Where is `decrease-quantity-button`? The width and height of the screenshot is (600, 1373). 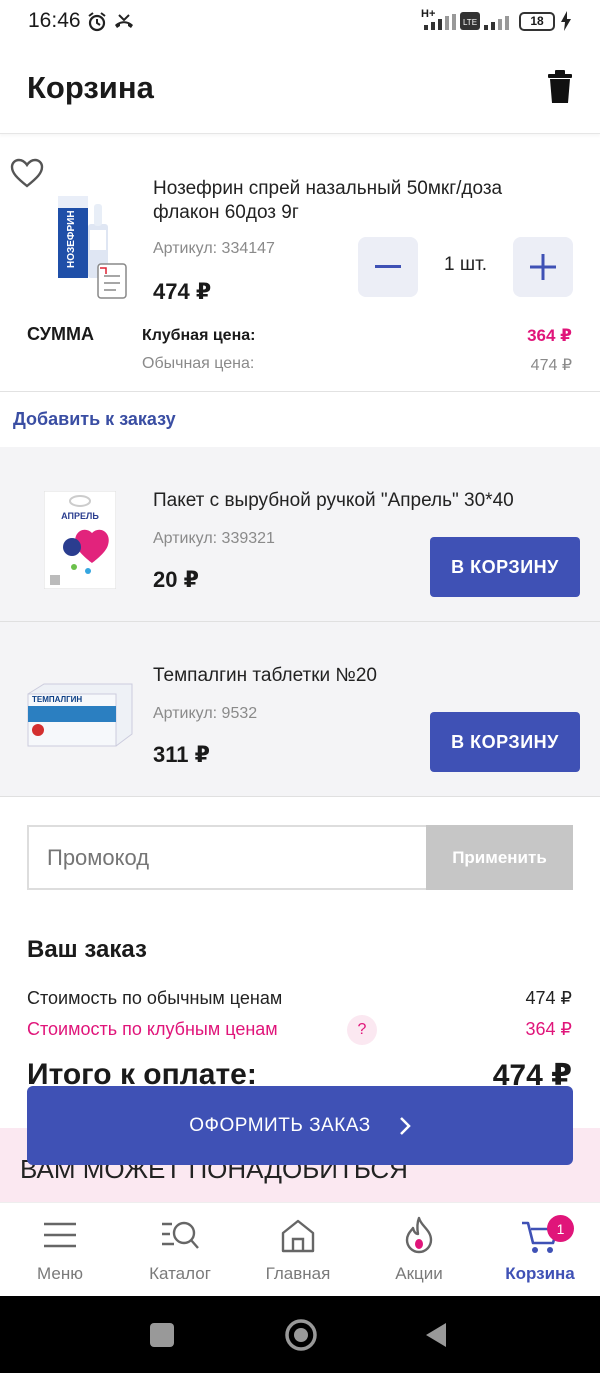 decrease-quantity-button is located at coordinates (388, 267).